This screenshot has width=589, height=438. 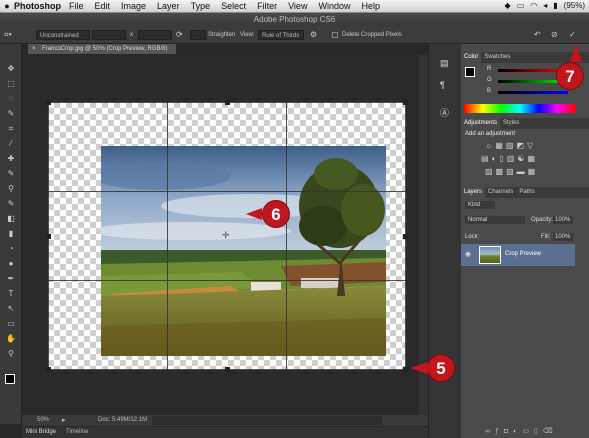 I want to click on delete-cropped-checkbox, so click(x=335, y=35).